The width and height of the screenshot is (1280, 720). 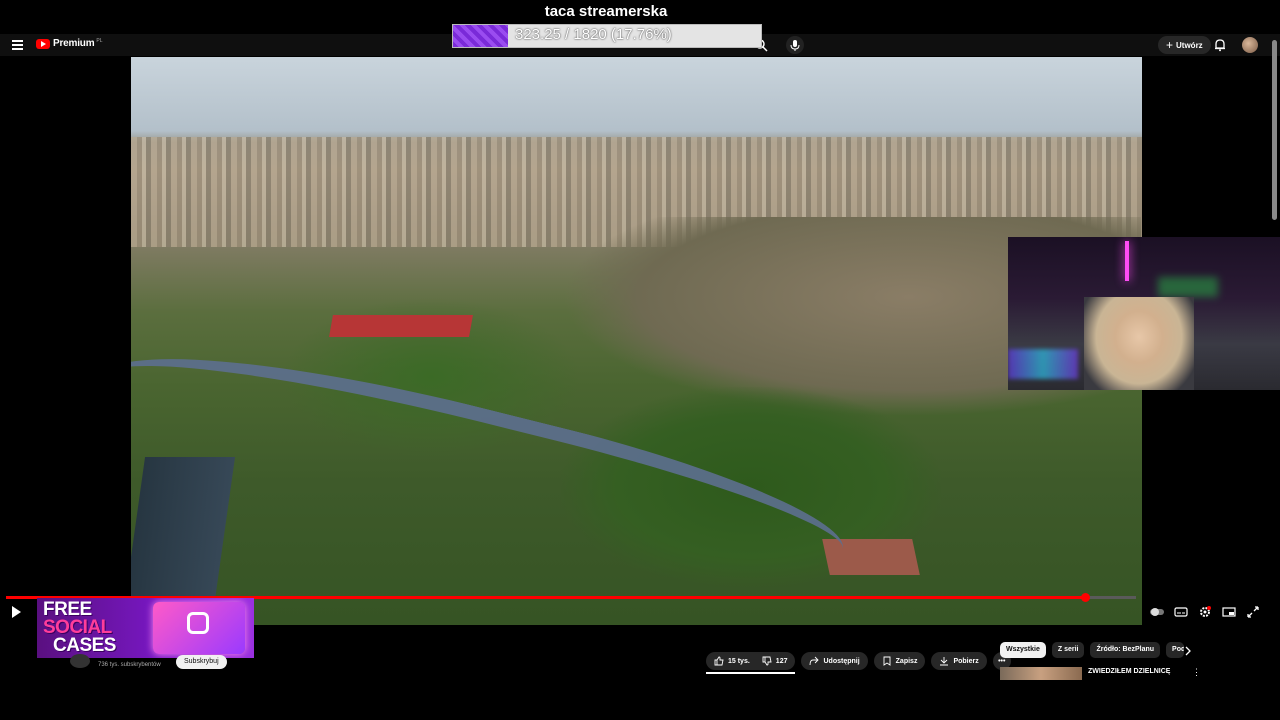 What do you see at coordinates (1139, 343) in the screenshot?
I see `streamer` at bounding box center [1139, 343].